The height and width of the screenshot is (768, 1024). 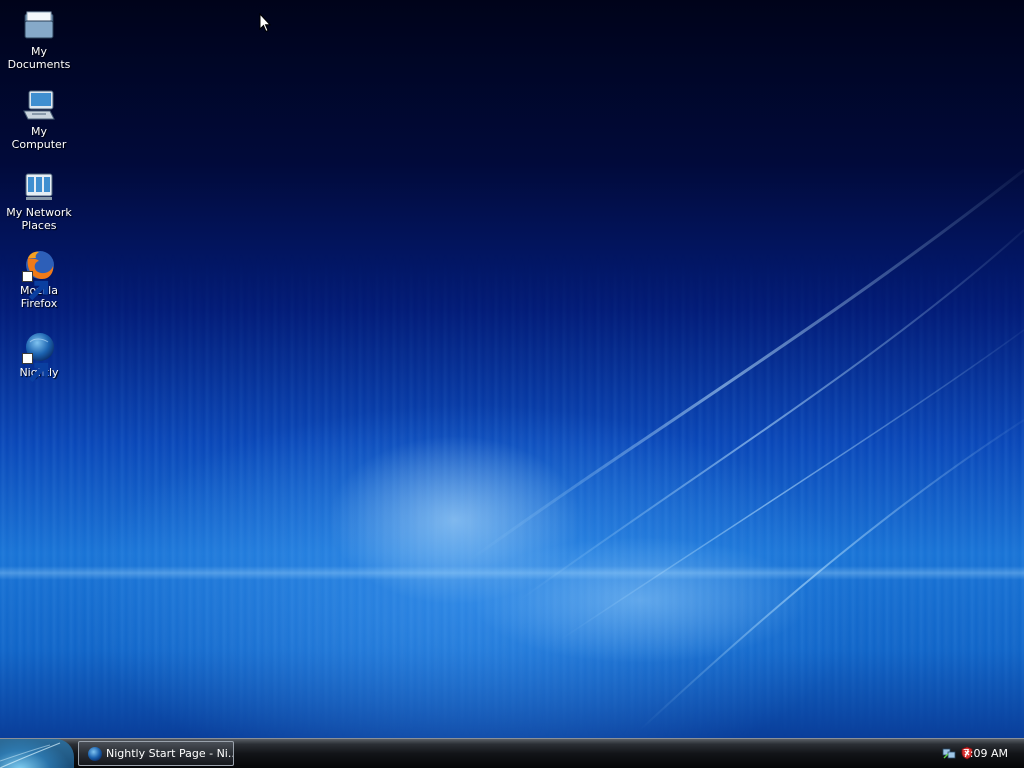 I want to click on desktop-icon-label: My Network, so click(x=39, y=212).